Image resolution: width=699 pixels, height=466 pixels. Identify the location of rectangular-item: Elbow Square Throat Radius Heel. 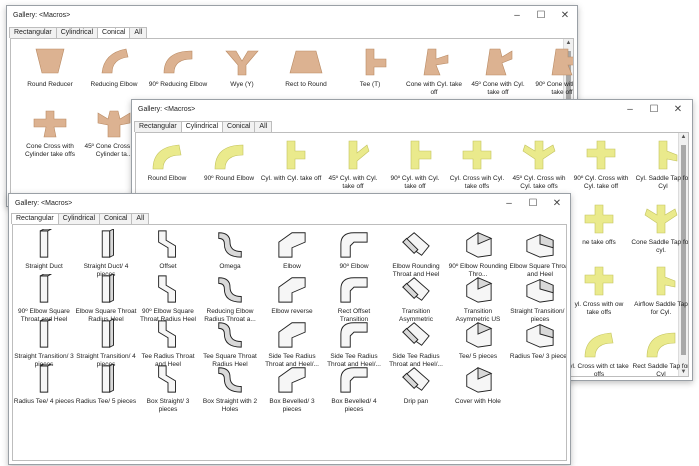
(106, 298).